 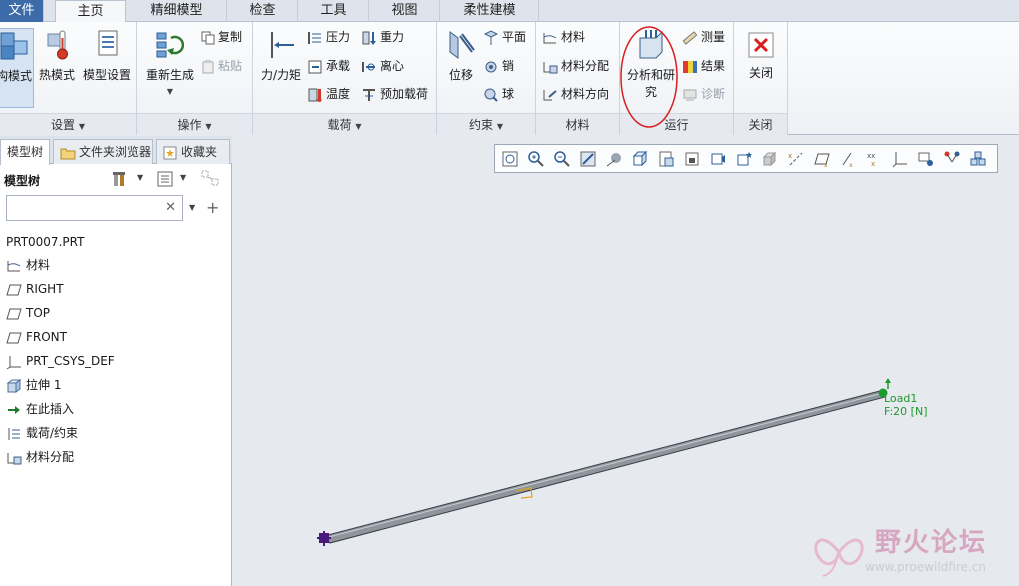 What do you see at coordinates (211, 179) in the screenshot?
I see `filter-icon` at bounding box center [211, 179].